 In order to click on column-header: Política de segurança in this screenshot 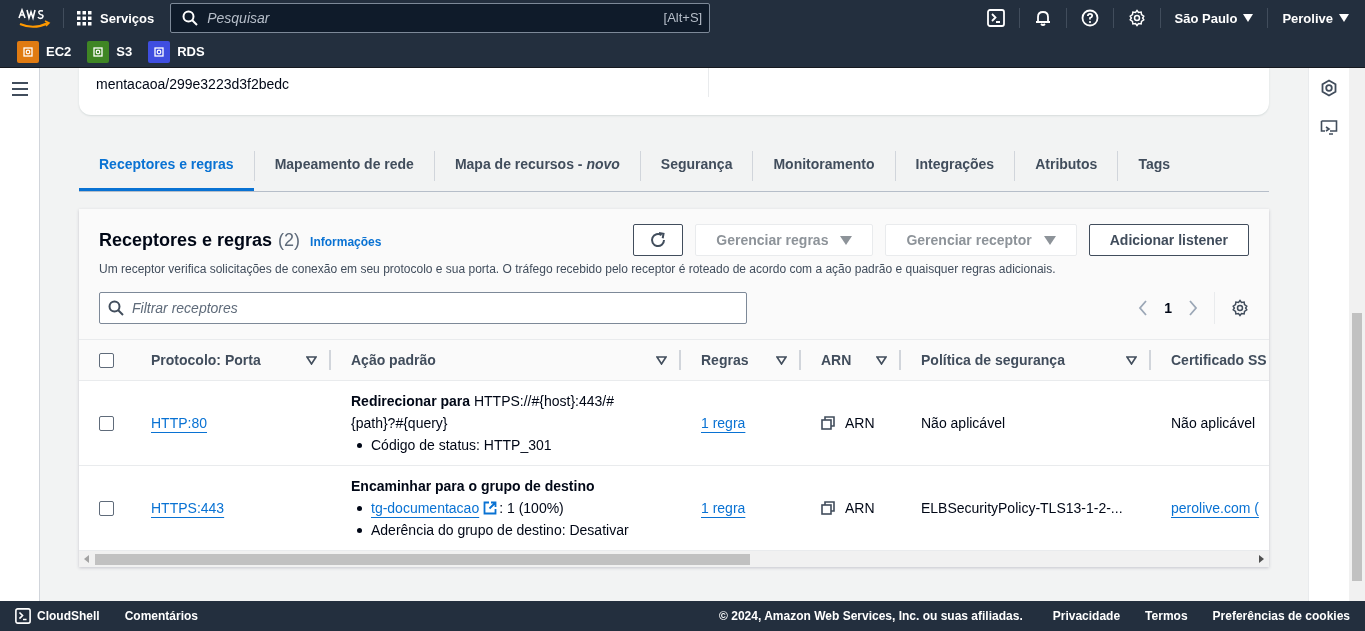, I will do `click(993, 360)`.